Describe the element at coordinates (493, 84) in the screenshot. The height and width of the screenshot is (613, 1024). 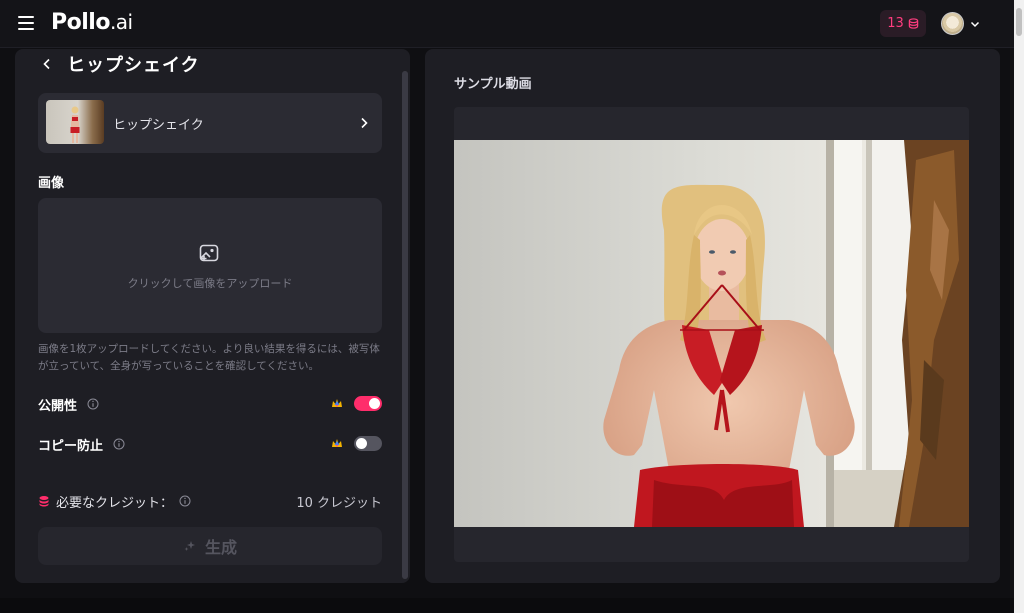
I see `sample-video-label: サンプル動画` at that location.